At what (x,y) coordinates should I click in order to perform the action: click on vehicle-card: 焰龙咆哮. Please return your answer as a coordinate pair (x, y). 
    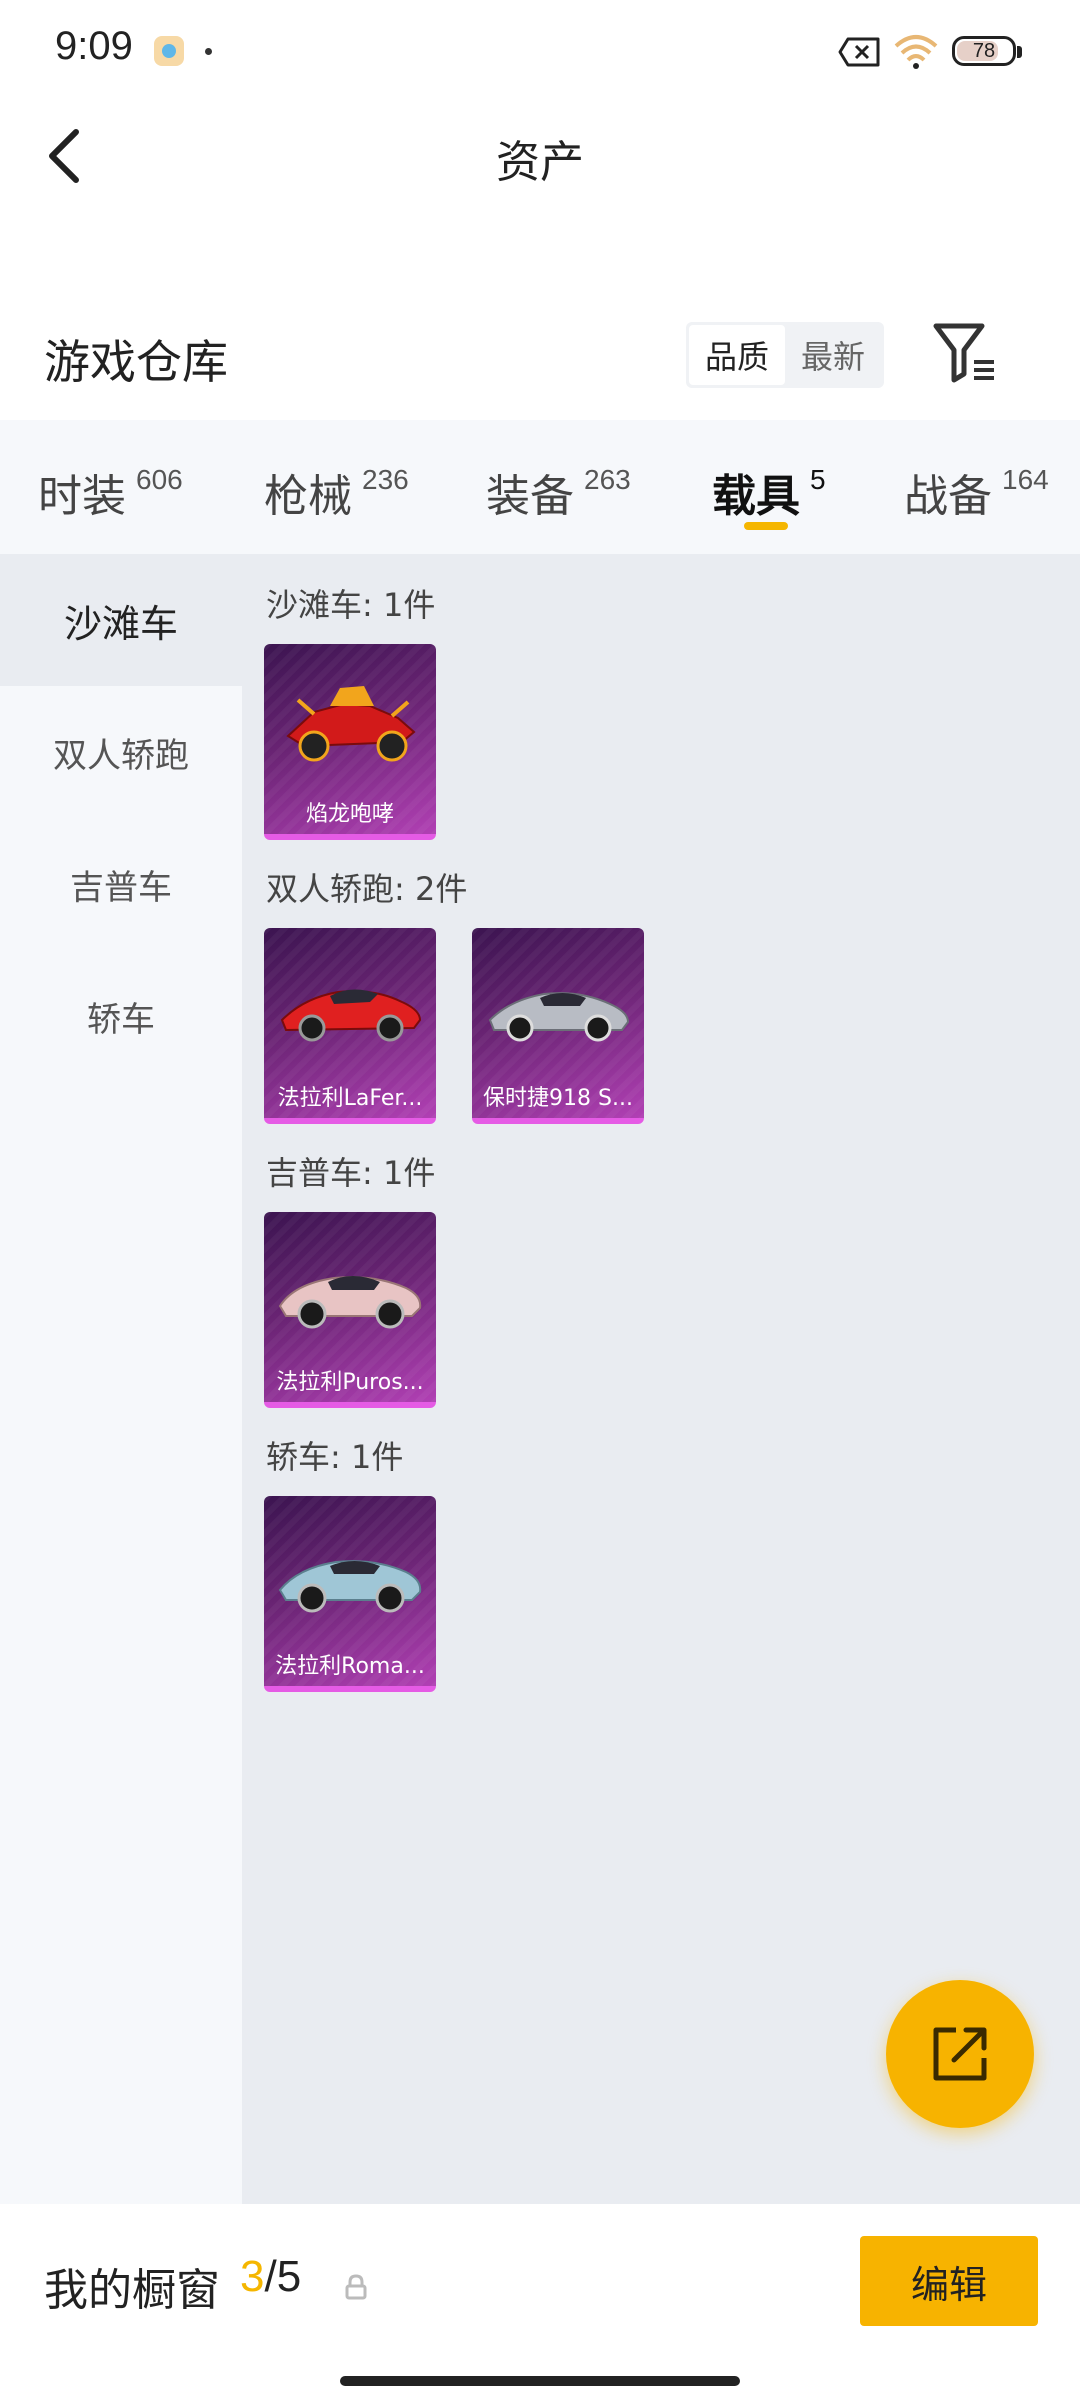
    Looking at the image, I should click on (350, 742).